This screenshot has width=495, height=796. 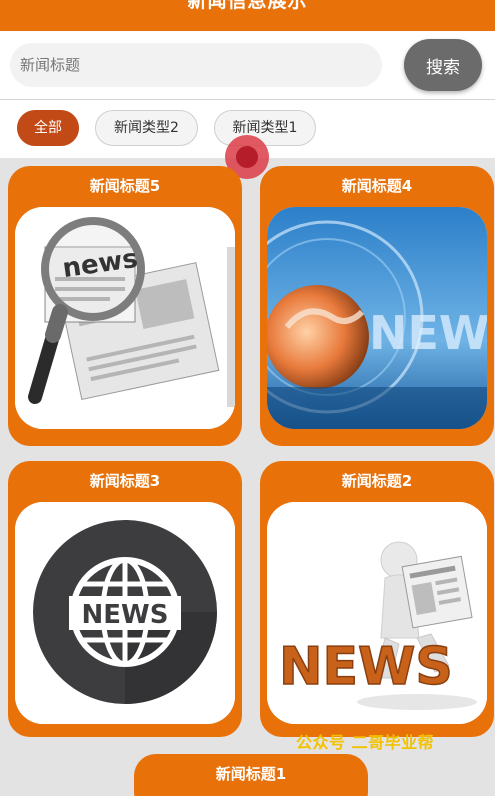 I want to click on app-header: 新闻信息展示, so click(x=247, y=15).